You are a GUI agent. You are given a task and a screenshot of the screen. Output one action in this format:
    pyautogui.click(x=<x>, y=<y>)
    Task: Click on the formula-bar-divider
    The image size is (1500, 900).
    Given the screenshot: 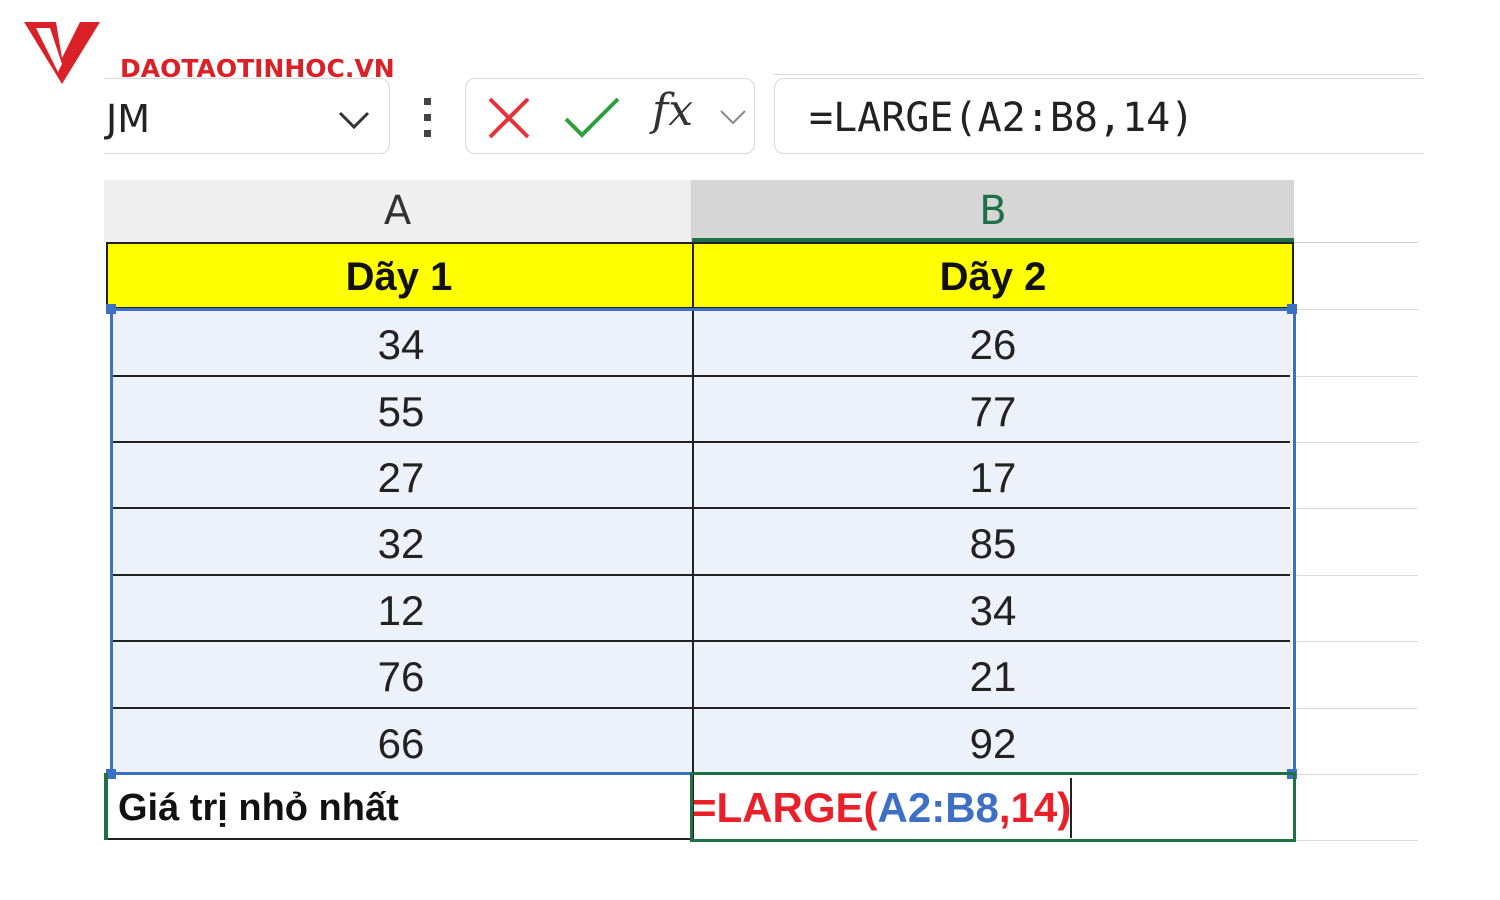 What is the action you would take?
    pyautogui.click(x=1096, y=74)
    